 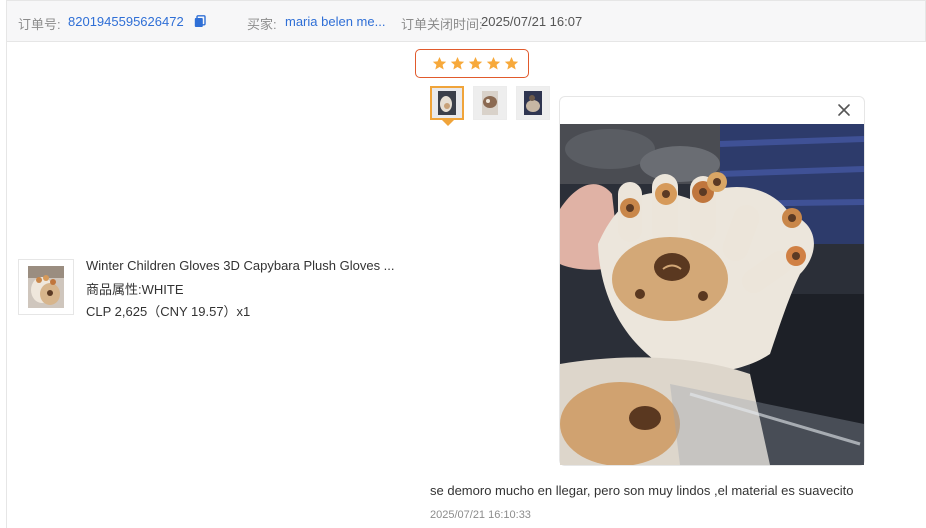 I want to click on product-attribute: 商品属性:WHITE, so click(x=135, y=288).